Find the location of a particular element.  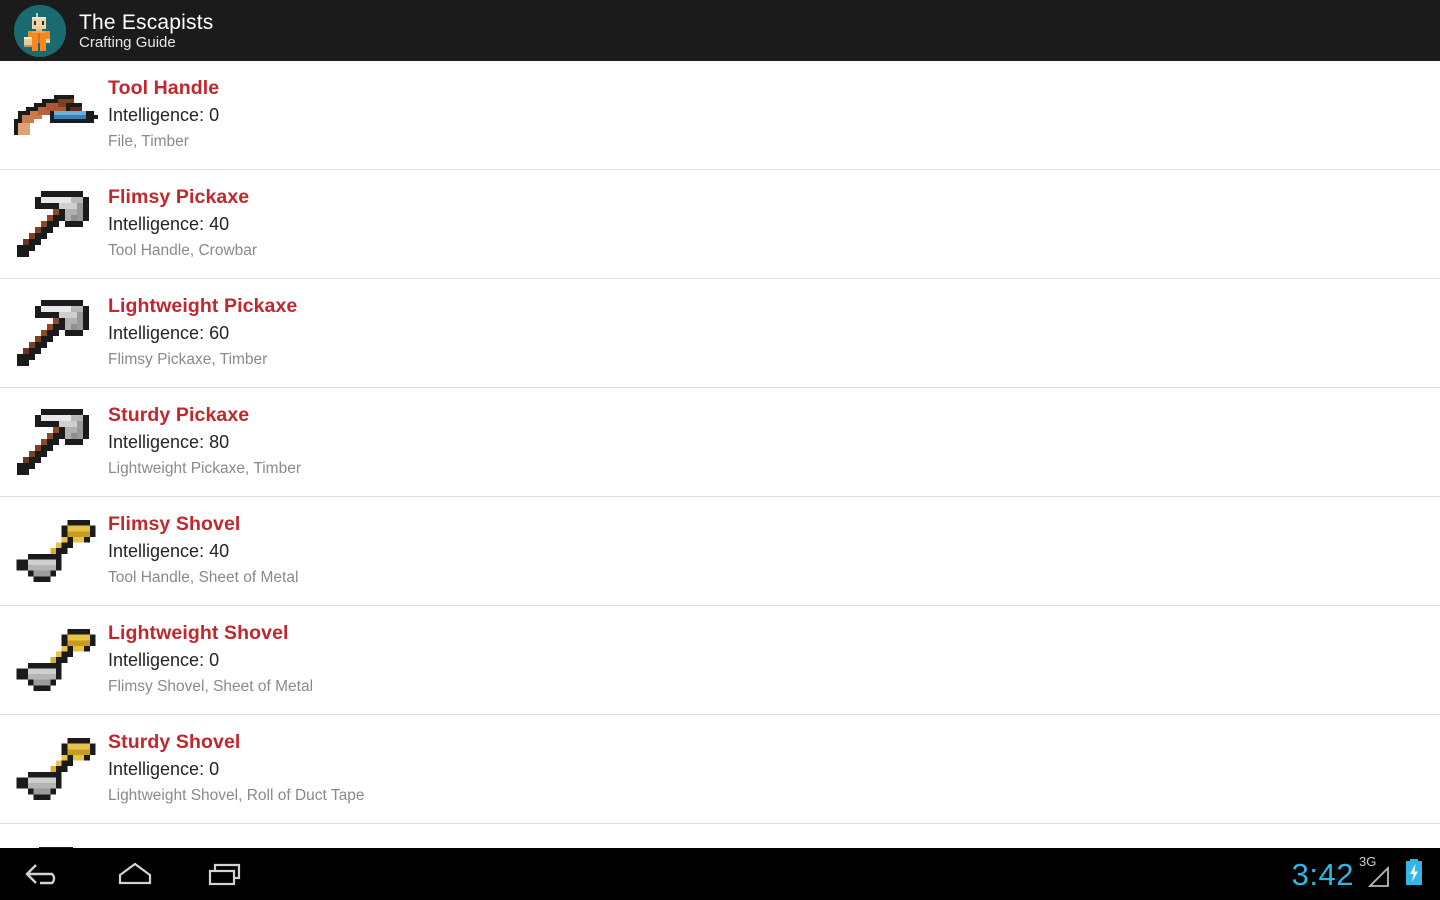

system-navigation-bar: 3:42 3G is located at coordinates (720, 874).